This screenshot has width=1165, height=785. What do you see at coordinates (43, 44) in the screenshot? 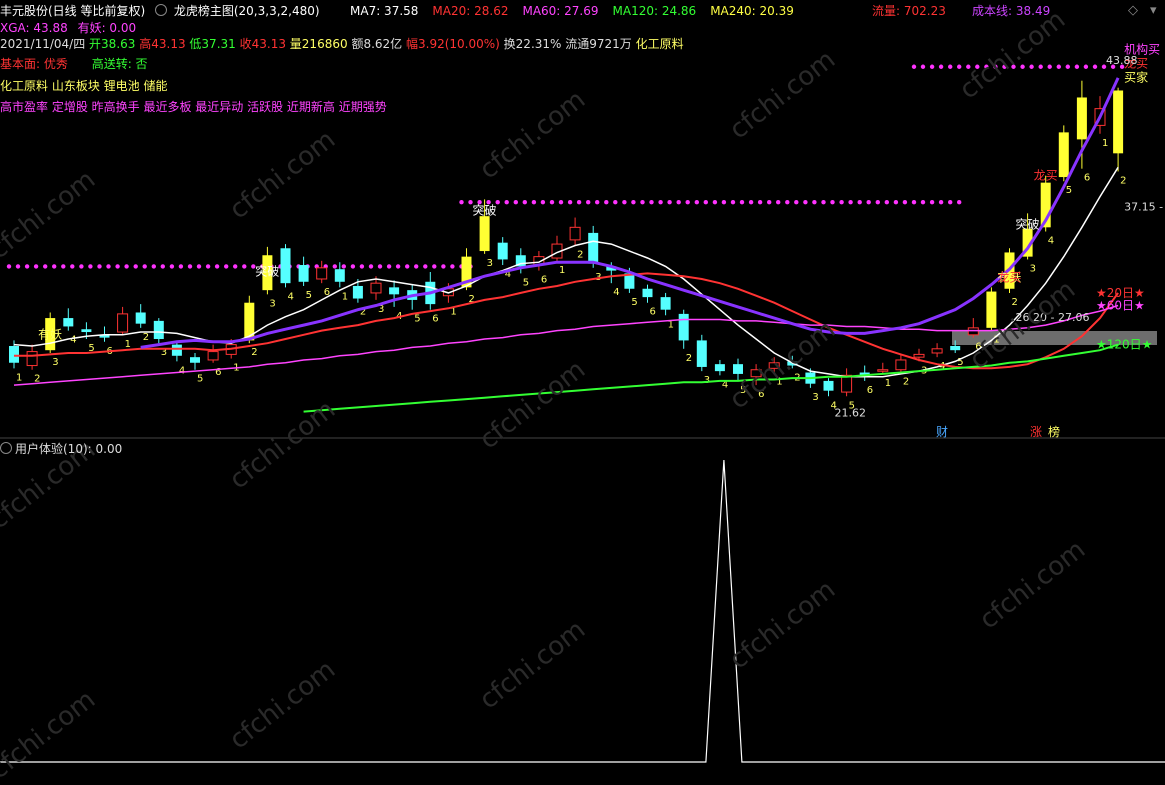
I see `date-value: 2021/11/04/四` at bounding box center [43, 44].